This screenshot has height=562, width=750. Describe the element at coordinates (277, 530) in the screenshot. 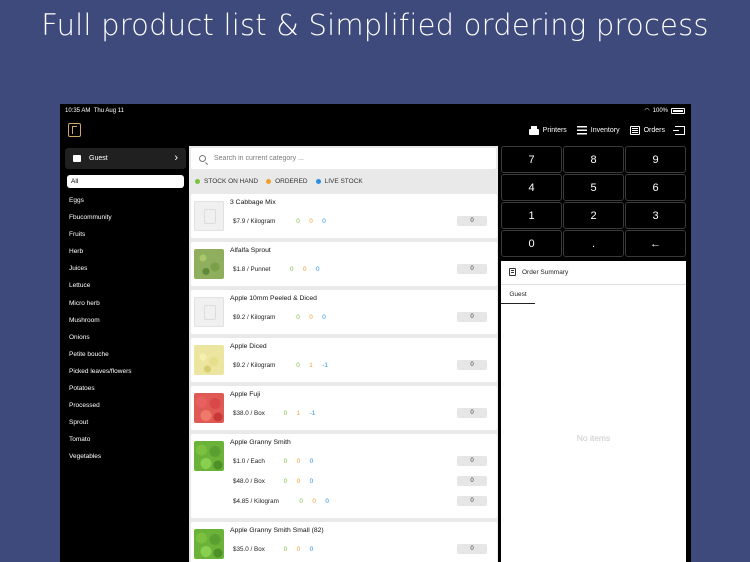

I see `product-name: Apple Granny Smith Small (82)` at that location.